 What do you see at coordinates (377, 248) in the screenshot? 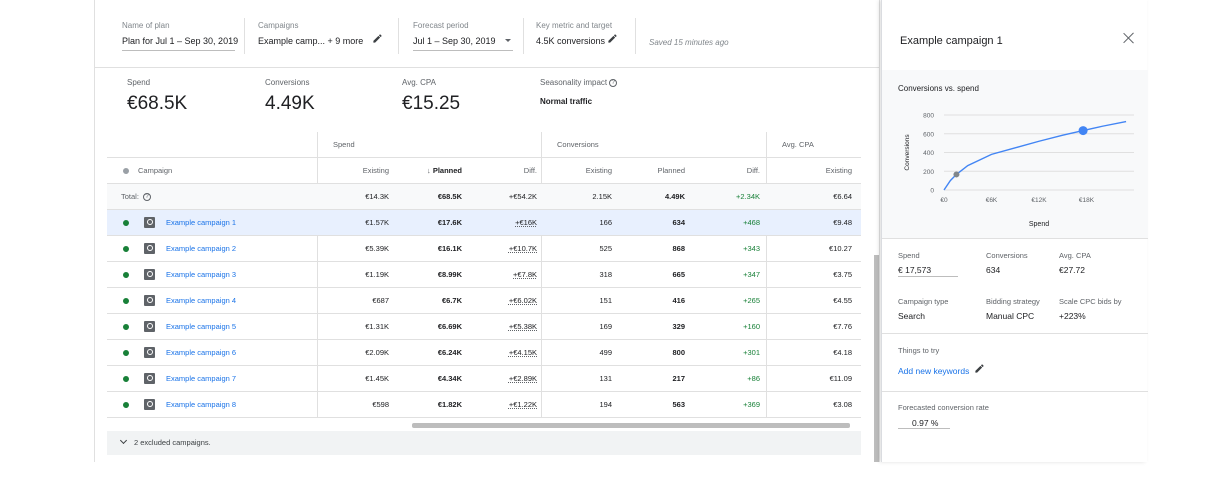
I see `cell-spend-existing: €5.39K` at bounding box center [377, 248].